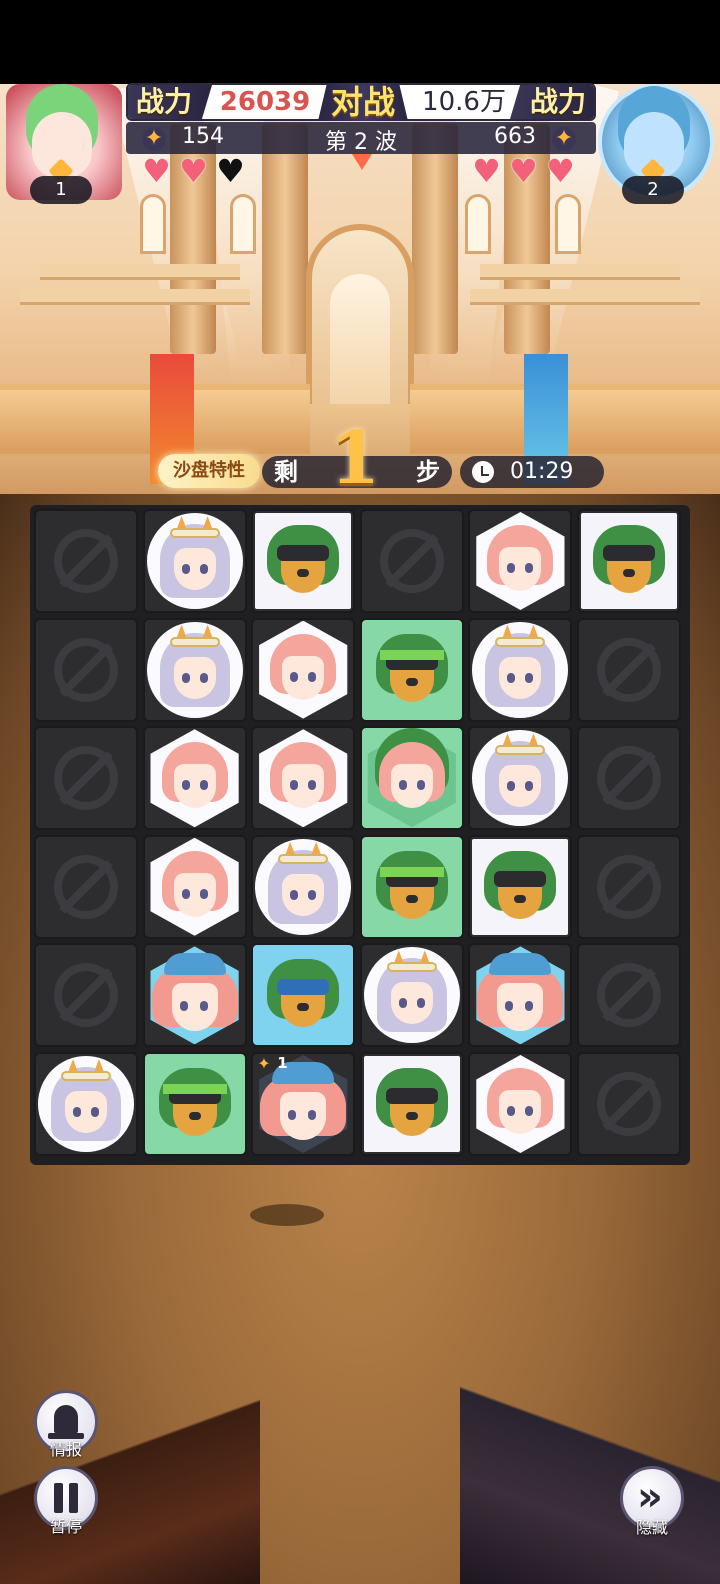 Image resolution: width=720 pixels, height=1584 pixels. I want to click on siren-icon, so click(66, 1422).